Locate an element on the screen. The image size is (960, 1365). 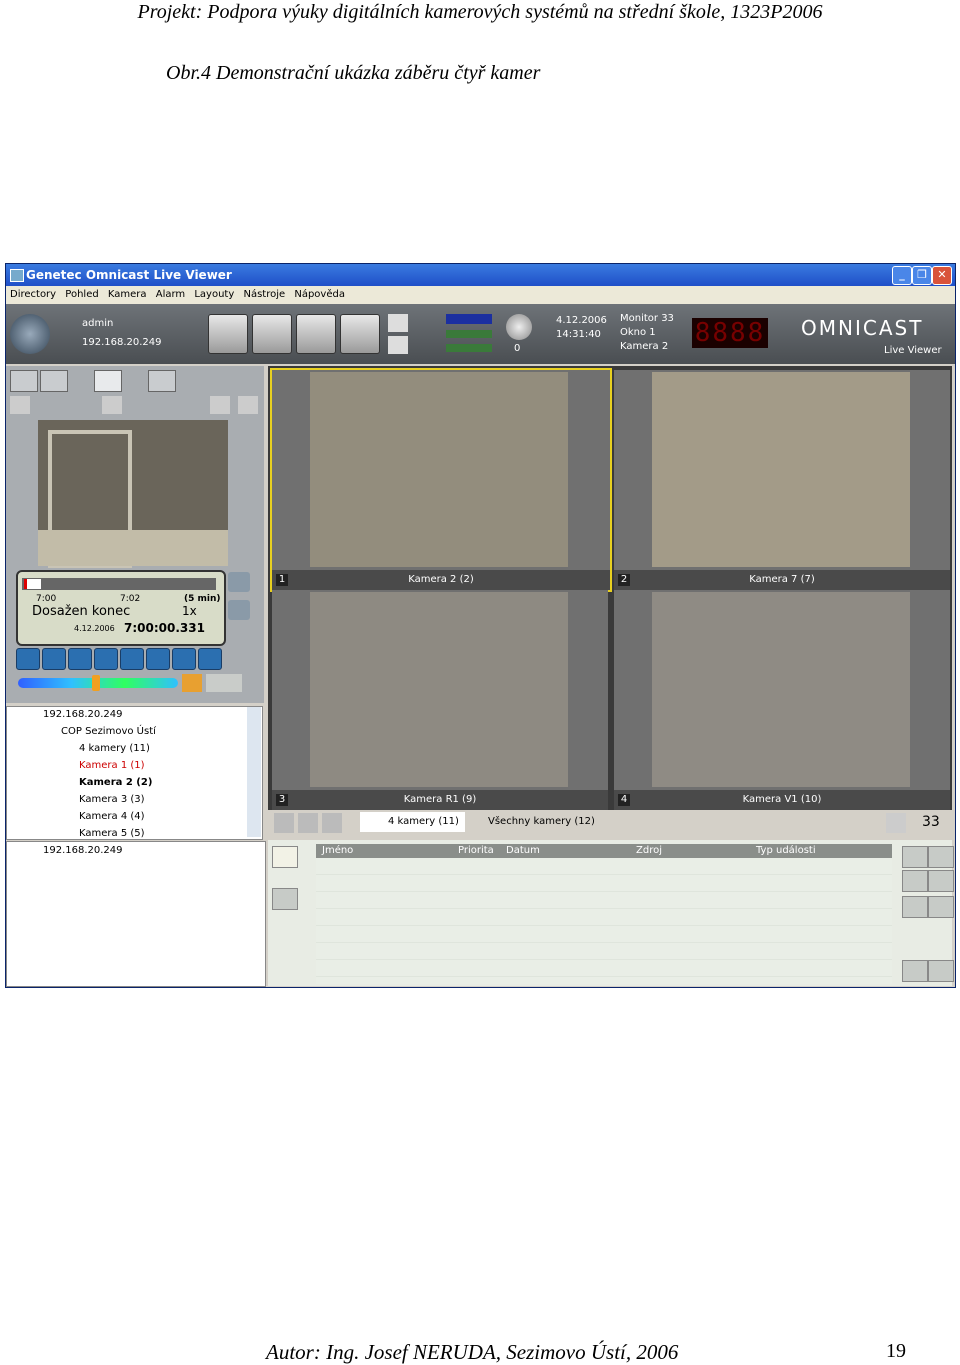
column-priorita: Priorita is located at coordinates (476, 850).